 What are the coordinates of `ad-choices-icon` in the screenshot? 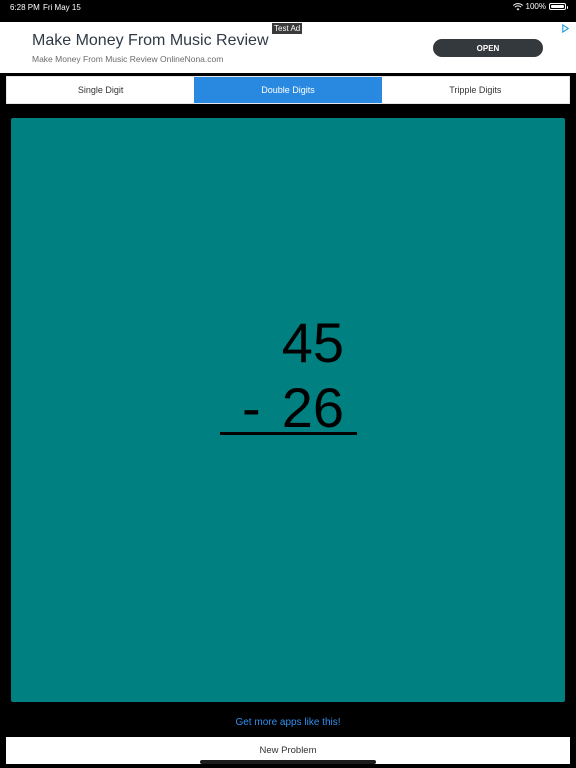 It's located at (565, 28).